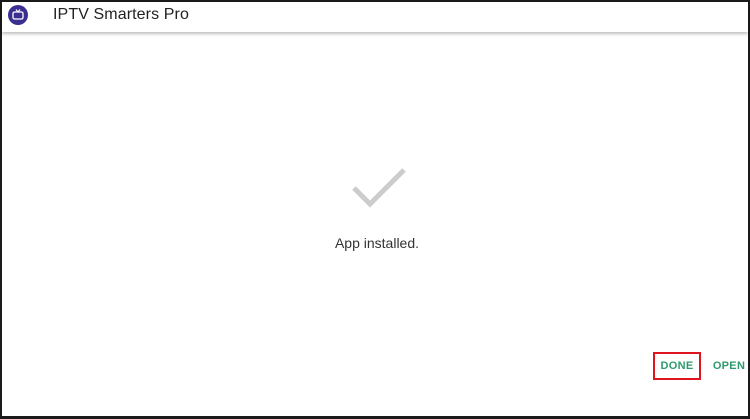 Image resolution: width=750 pixels, height=419 pixels. What do you see at coordinates (377, 243) in the screenshot?
I see `install-status-message: App installed.` at bounding box center [377, 243].